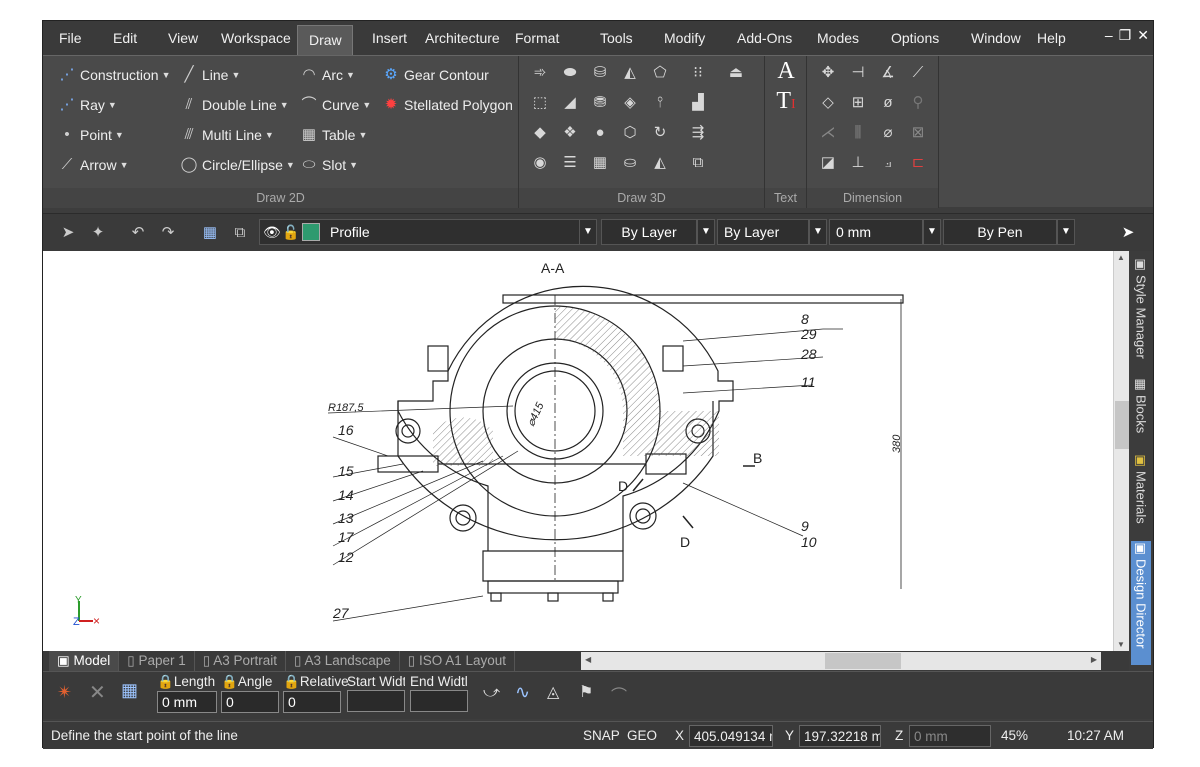 This screenshot has width=1200, height=767. I want to click on menu-architecture: Architecture, so click(461, 38).